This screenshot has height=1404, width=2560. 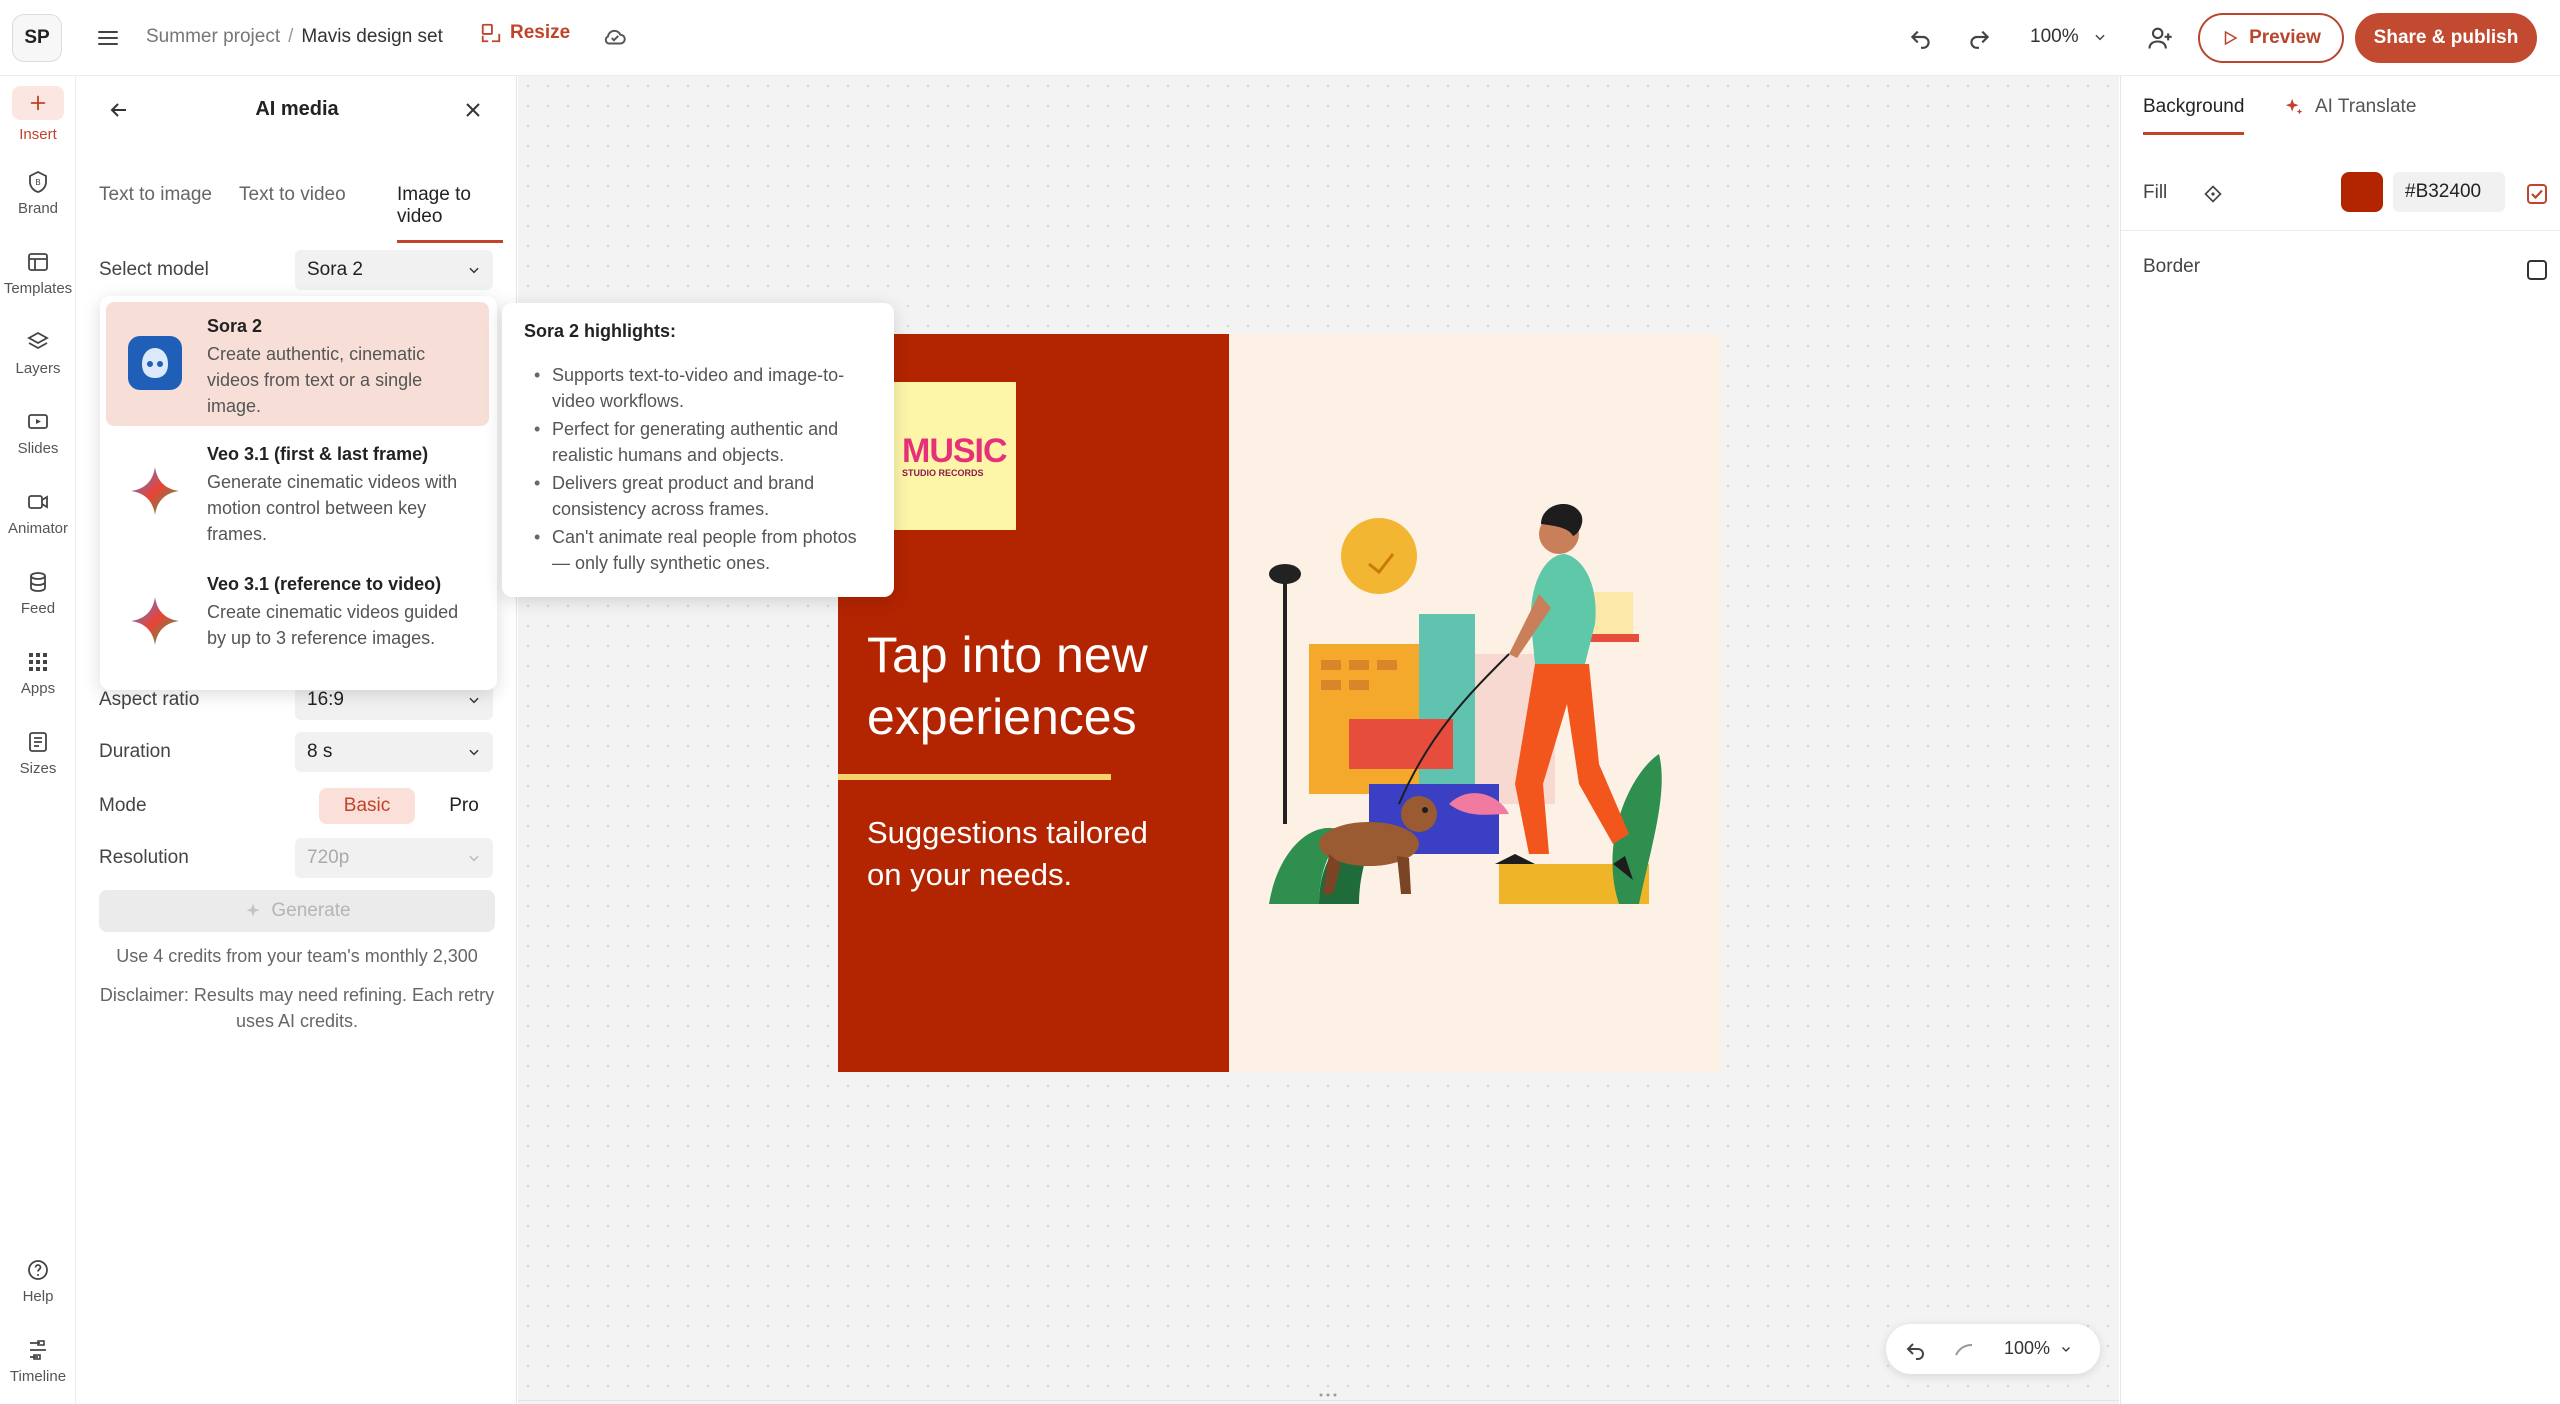 I want to click on rail-item-slides: Slides, so click(x=38, y=445).